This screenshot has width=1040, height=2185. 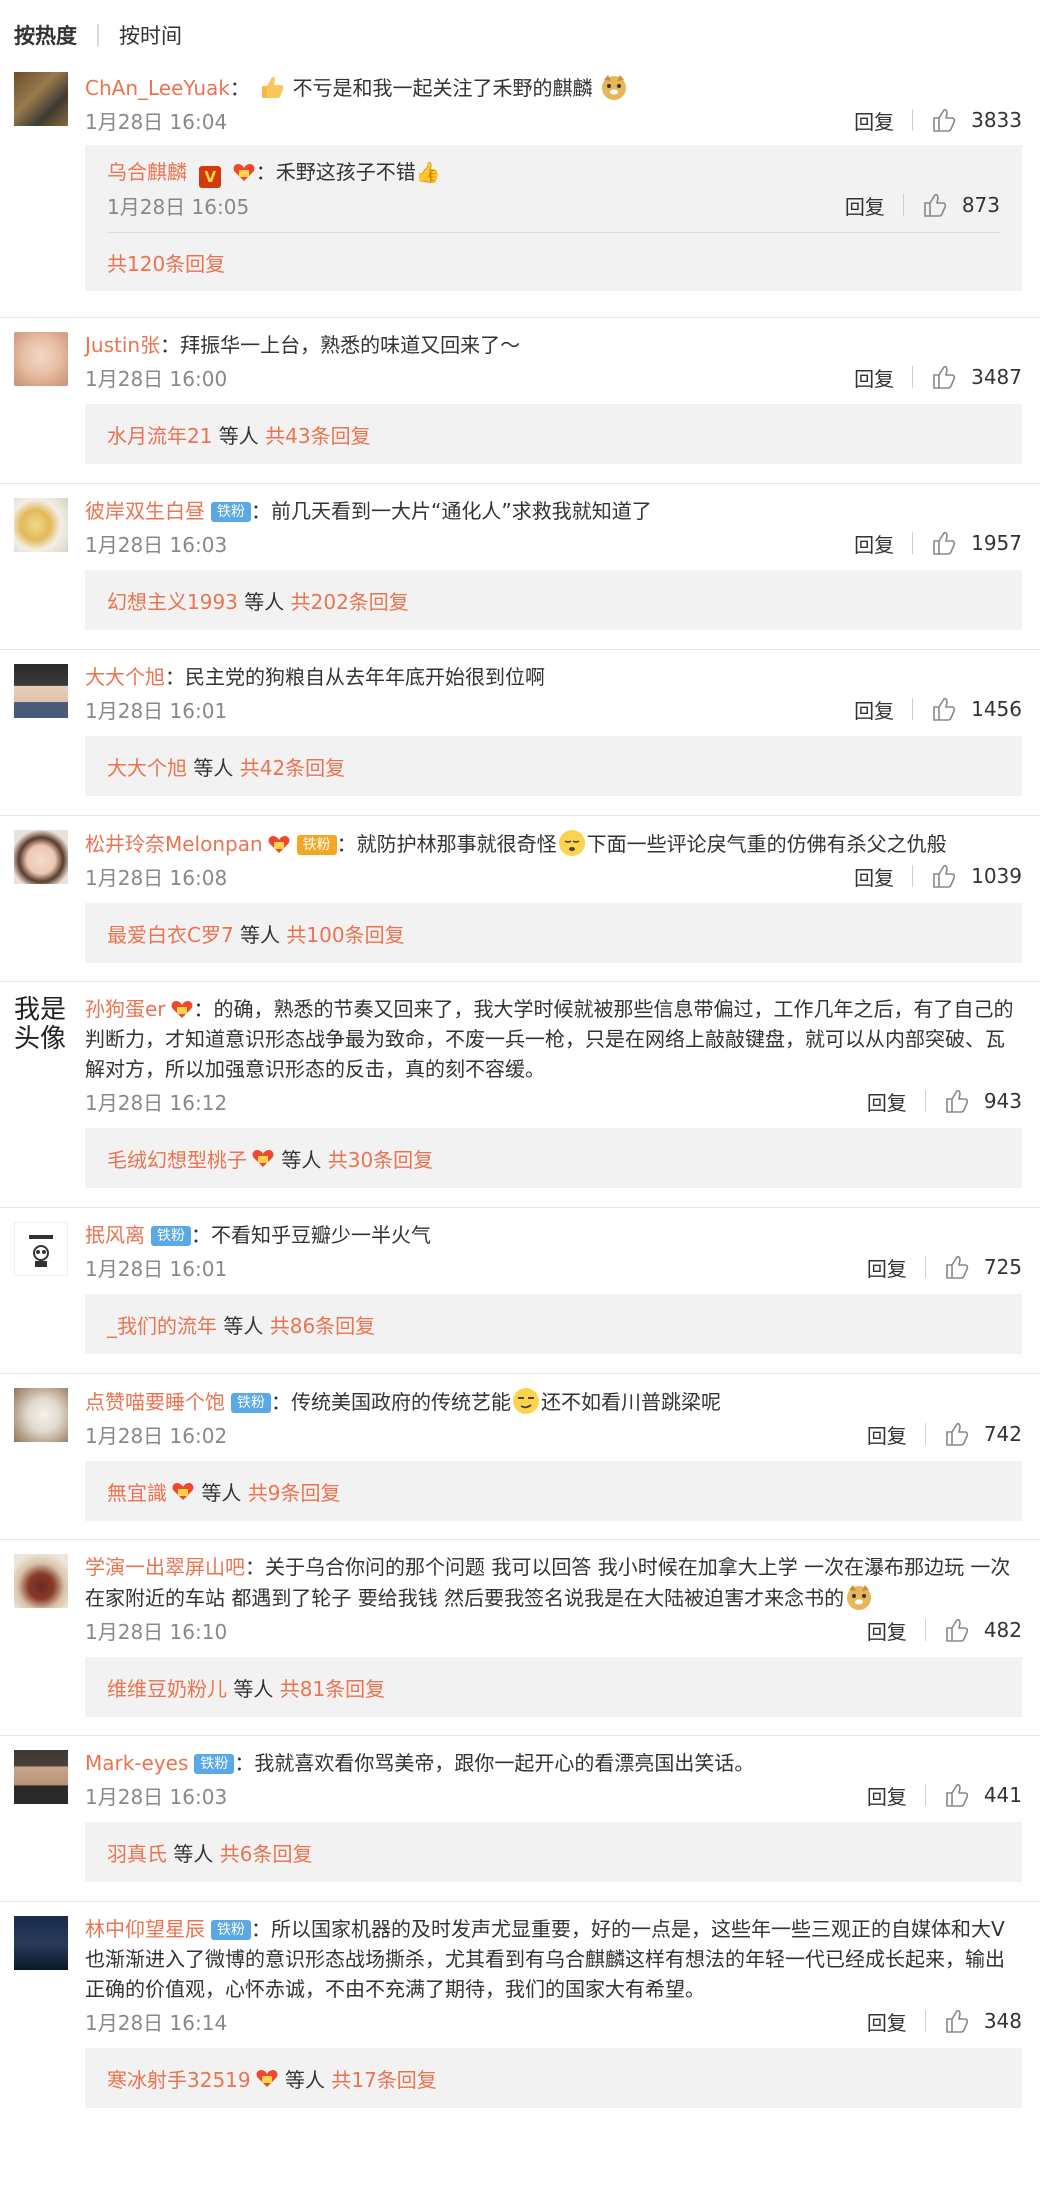 What do you see at coordinates (345, 933) in the screenshot?
I see `reply-count-link: 共100条回复` at bounding box center [345, 933].